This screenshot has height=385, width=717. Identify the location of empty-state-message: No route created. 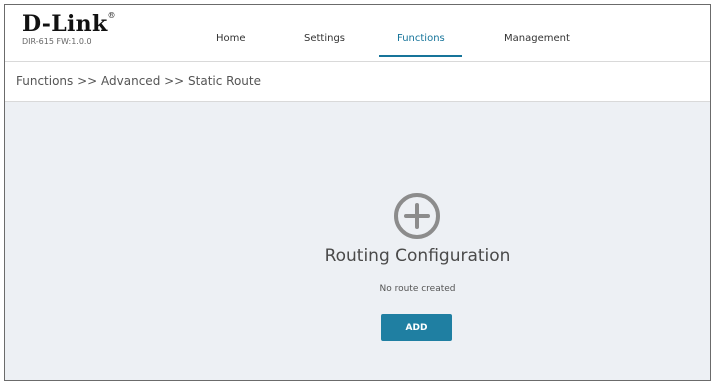
(417, 289).